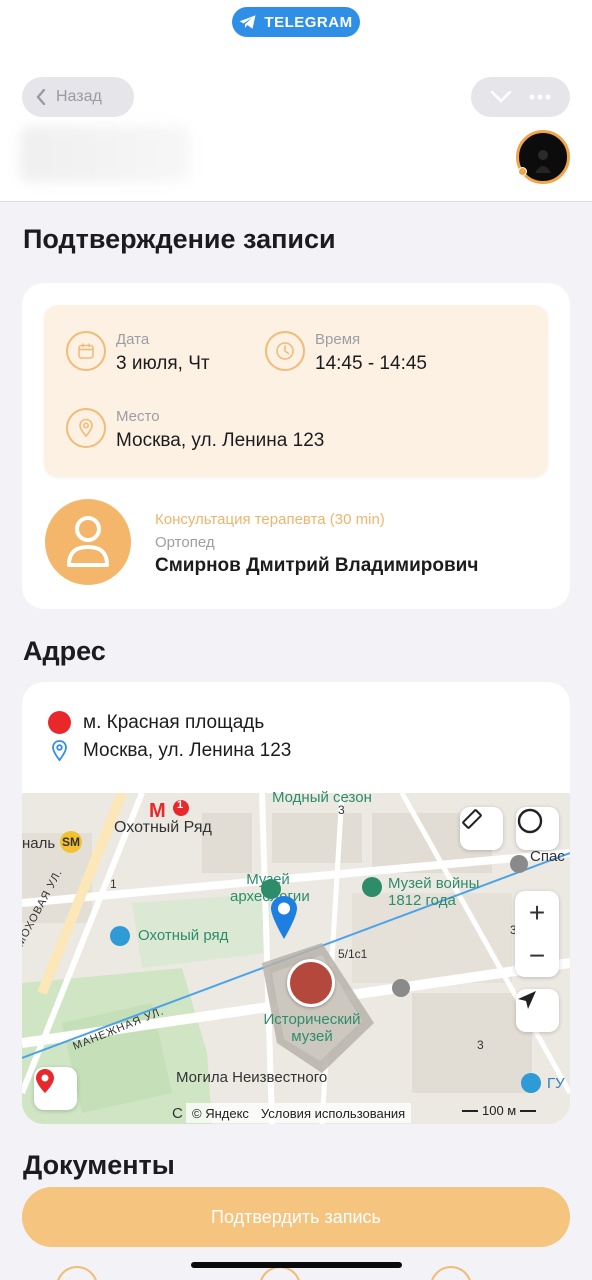 The image size is (592, 1280). What do you see at coordinates (133, 339) in the screenshot?
I see `date-label: Дата` at bounding box center [133, 339].